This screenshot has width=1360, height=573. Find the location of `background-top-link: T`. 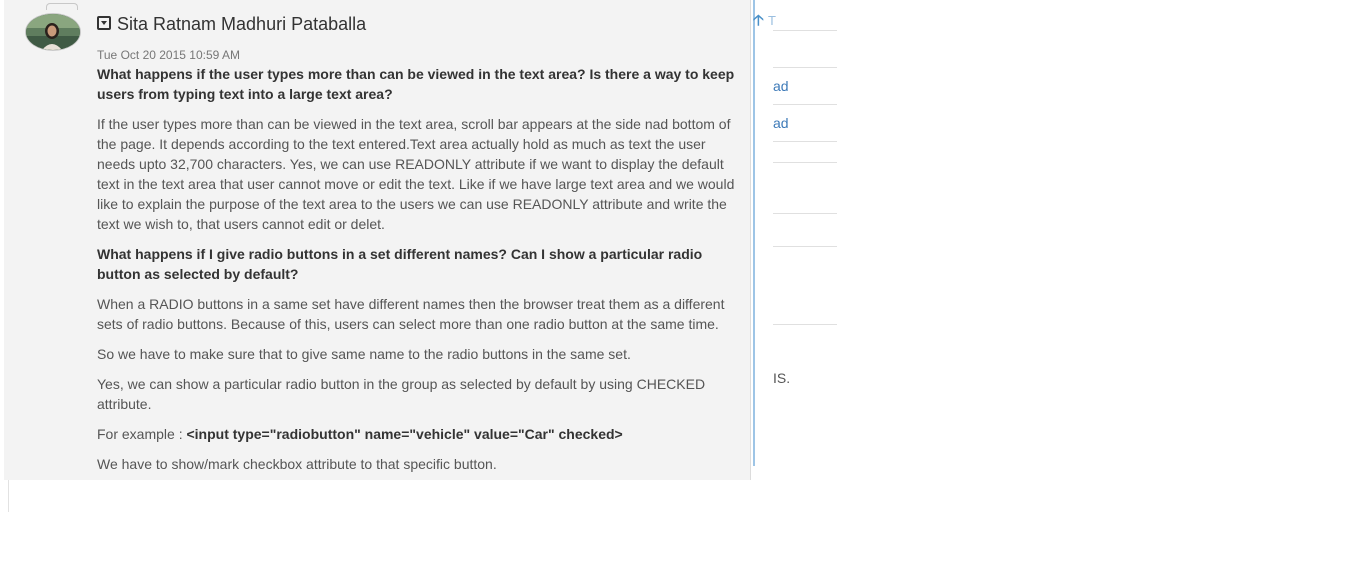

background-top-link: T is located at coordinates (772, 21).